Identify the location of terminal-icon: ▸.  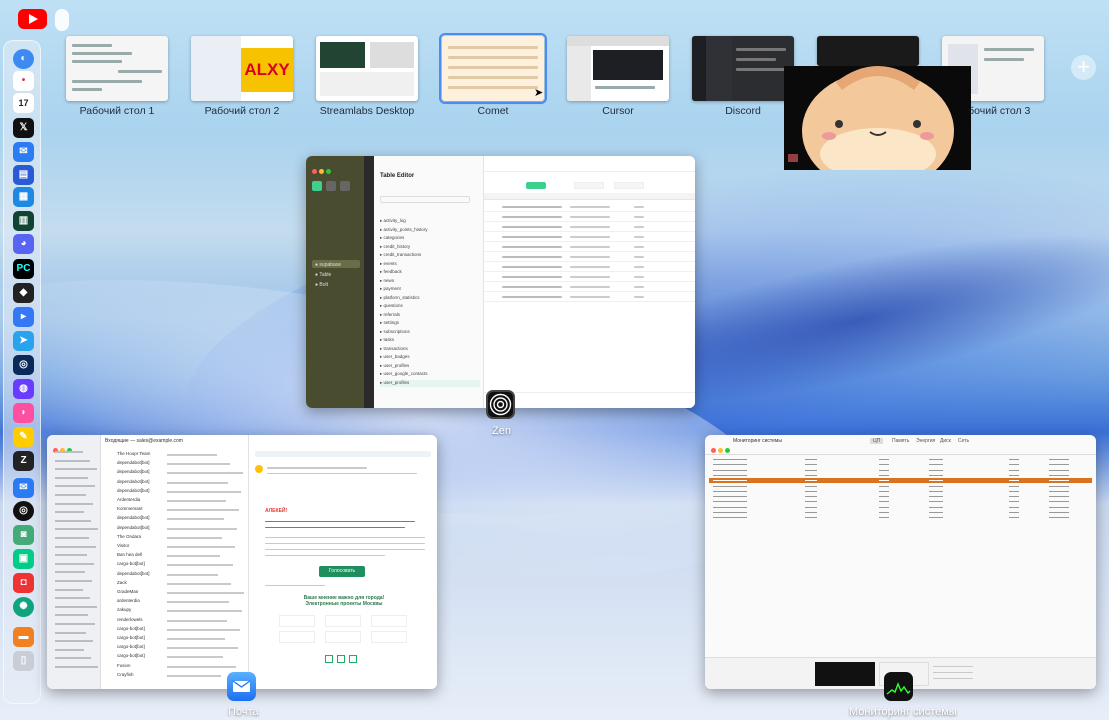
(23, 317).